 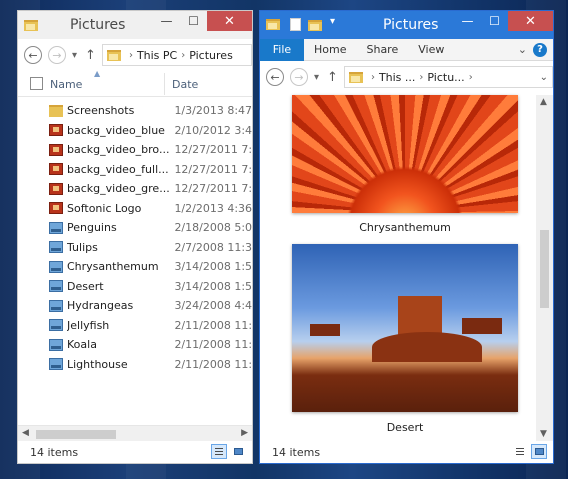 I want to click on list-item: Penguins 2/18/2008 5:07 AM, so click(x=135, y=228).